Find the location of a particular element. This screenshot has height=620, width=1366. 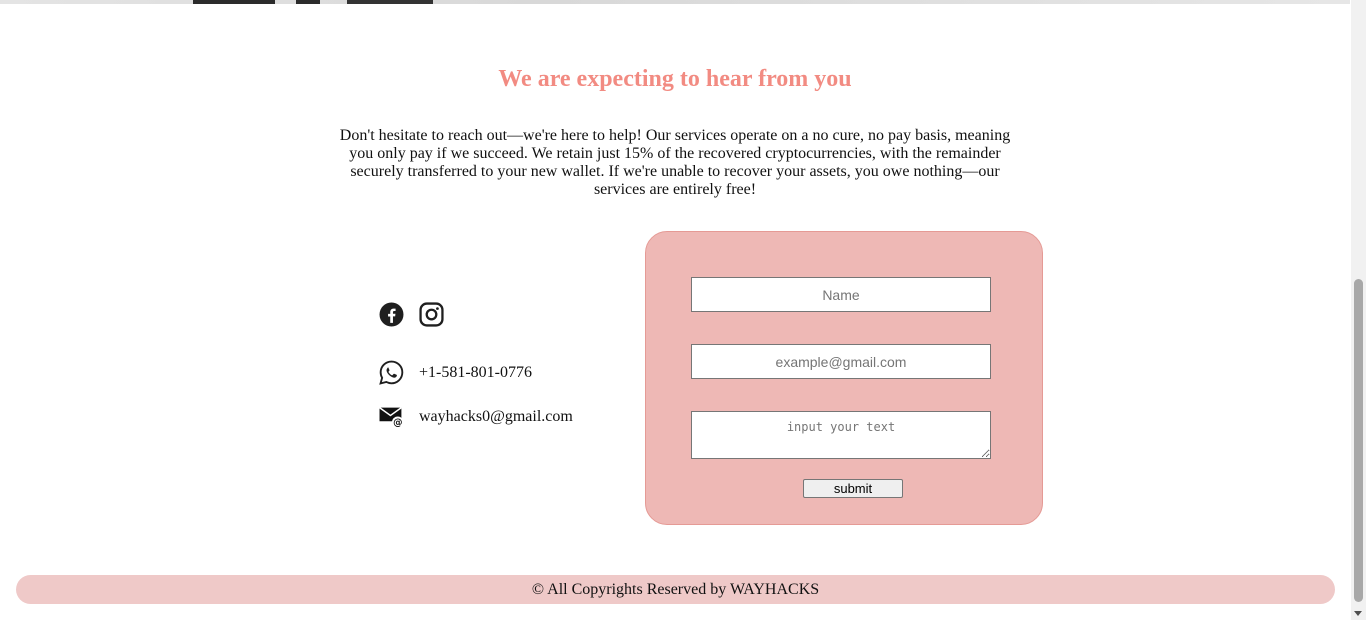

hero-image-bottom-edge is located at coordinates (675, 2).